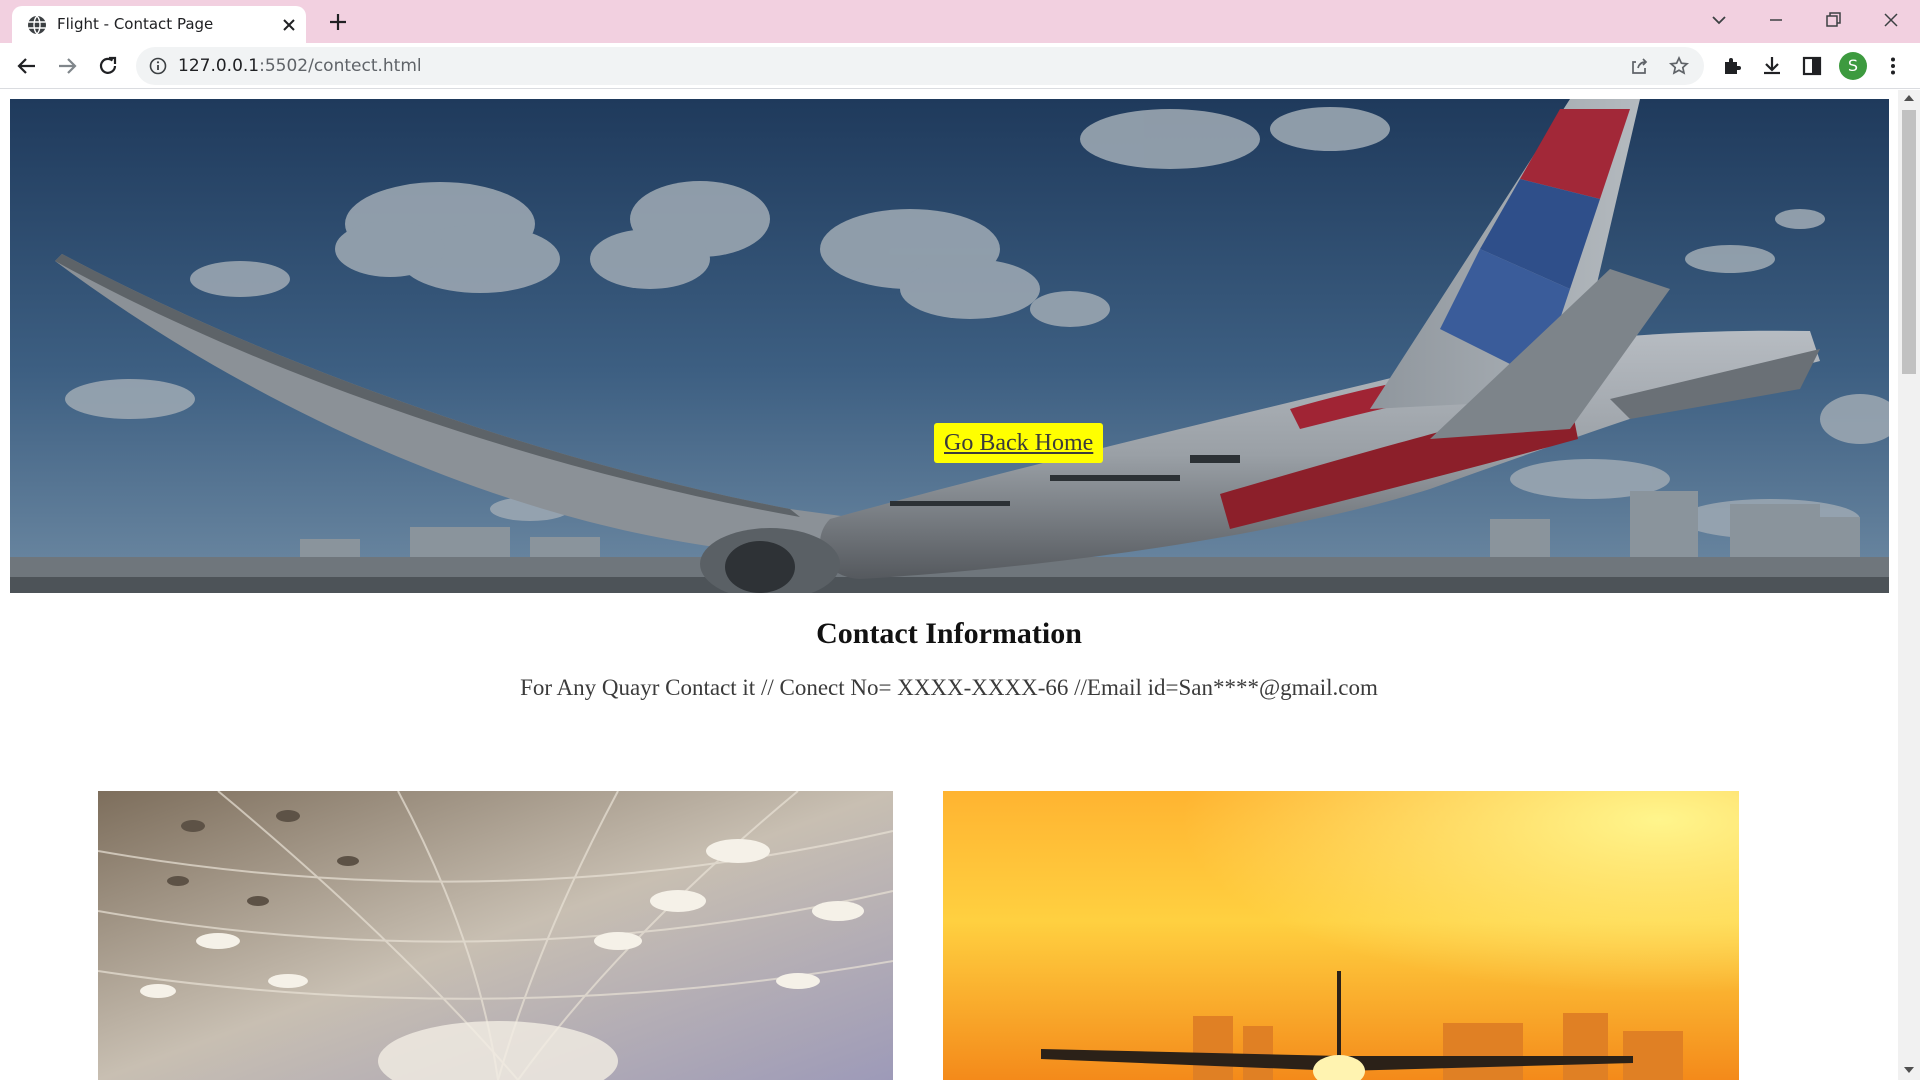  I want to click on tab-strip: Flight - Contact Page, so click(960, 21).